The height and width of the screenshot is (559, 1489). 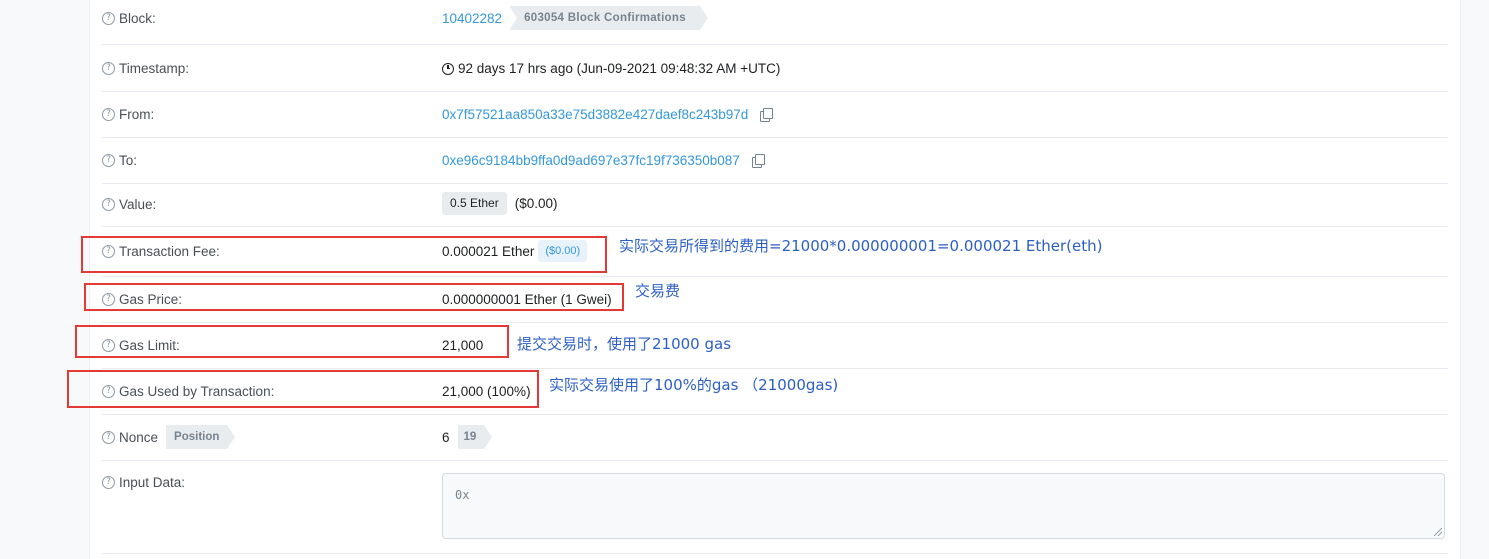 I want to click on nonce-value: 6 19, so click(x=467, y=437).